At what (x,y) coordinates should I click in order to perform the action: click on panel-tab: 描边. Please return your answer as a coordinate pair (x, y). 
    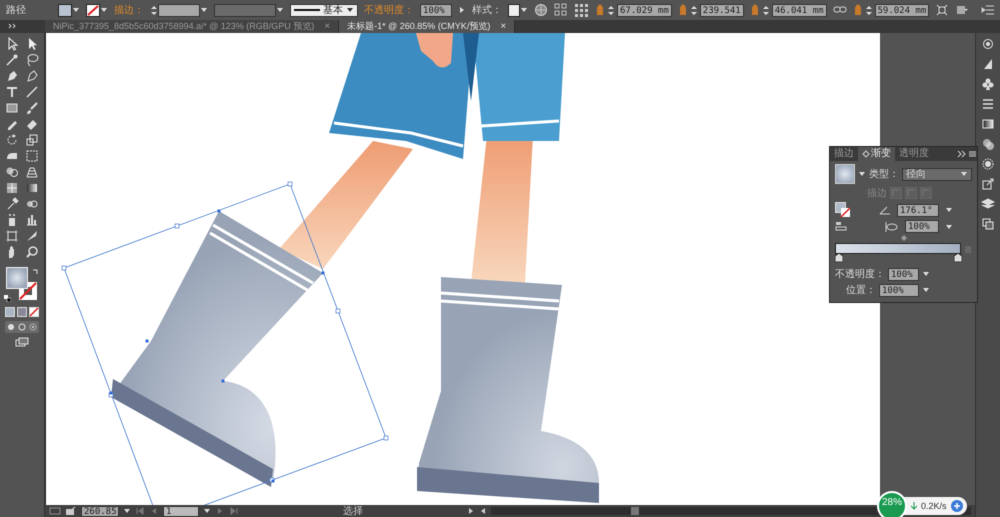
    Looking at the image, I should click on (844, 154).